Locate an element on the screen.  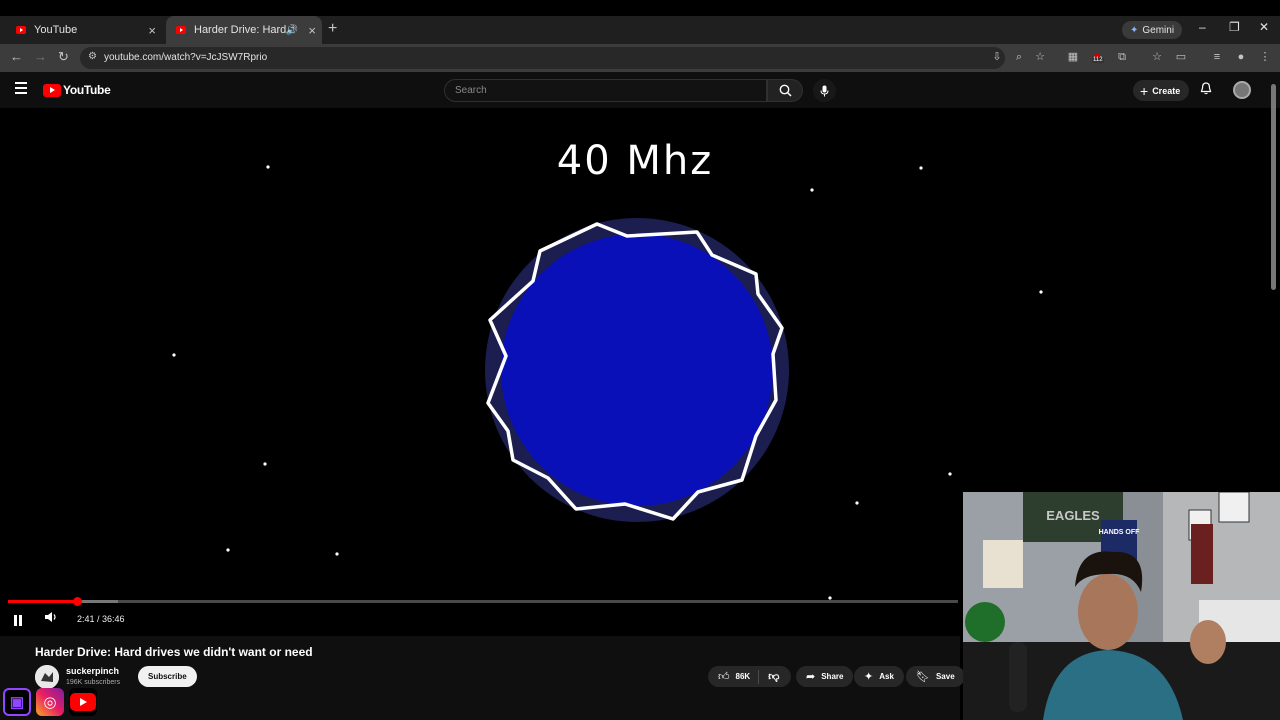
speaker-icon: 🔊 is located at coordinates (292, 30).